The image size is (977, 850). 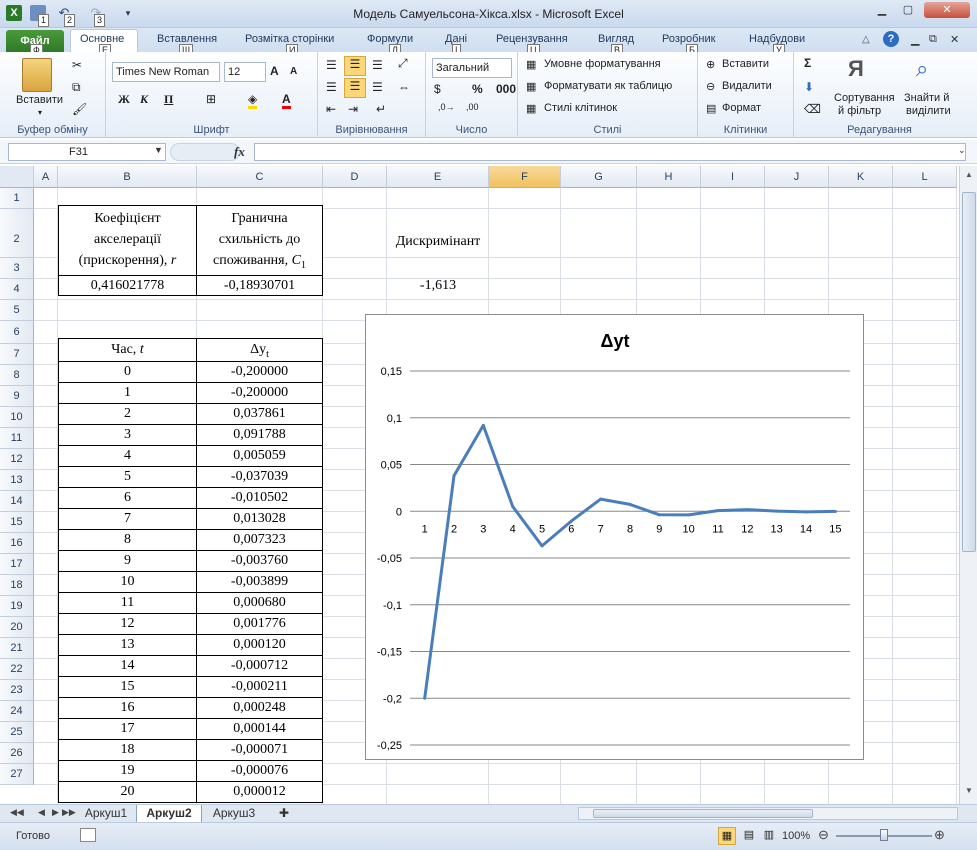 I want to click on table-cell-time: 19, so click(x=127, y=771).